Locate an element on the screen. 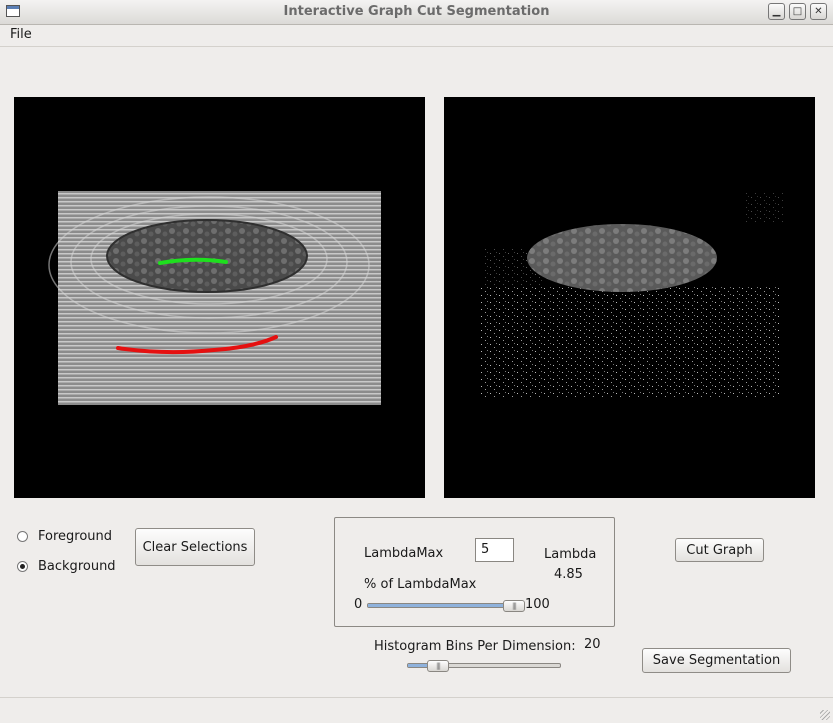 This screenshot has height=723, width=833. minimize-icon: ▁ is located at coordinates (776, 11).